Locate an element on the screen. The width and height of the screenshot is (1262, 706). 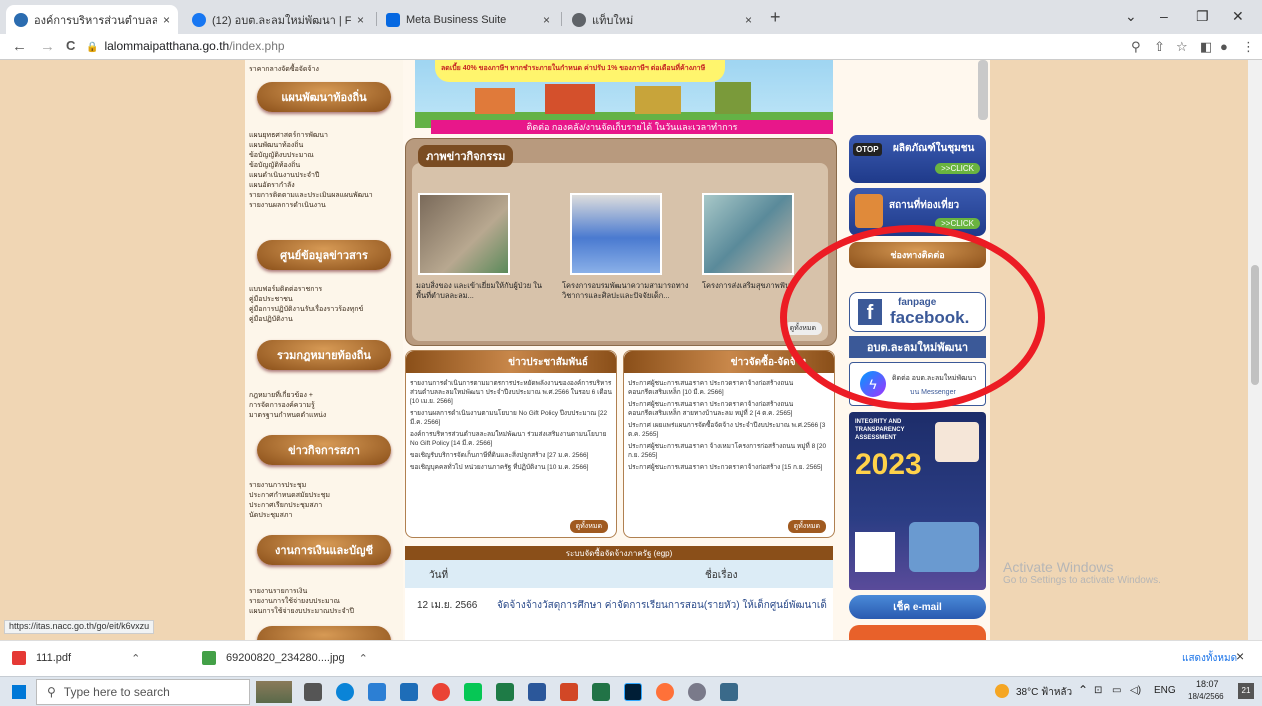
taskbar-search: ⚲ Type here to search is located at coordinates (143, 692).